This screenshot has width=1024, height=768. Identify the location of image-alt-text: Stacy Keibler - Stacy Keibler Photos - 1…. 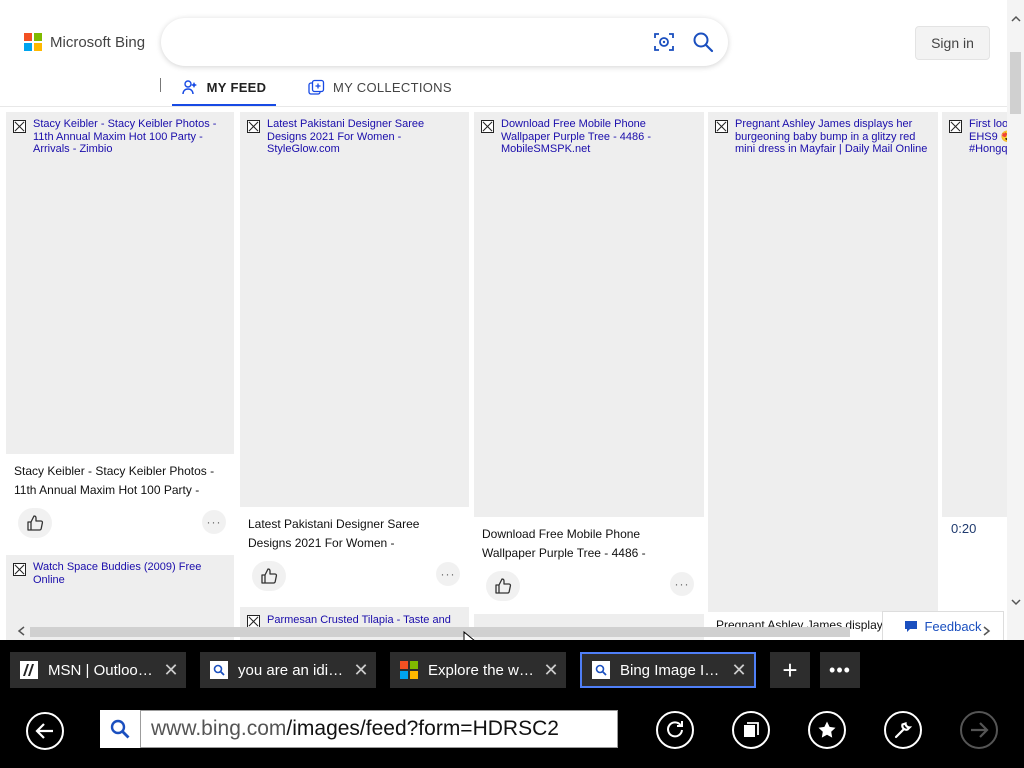
(125, 136).